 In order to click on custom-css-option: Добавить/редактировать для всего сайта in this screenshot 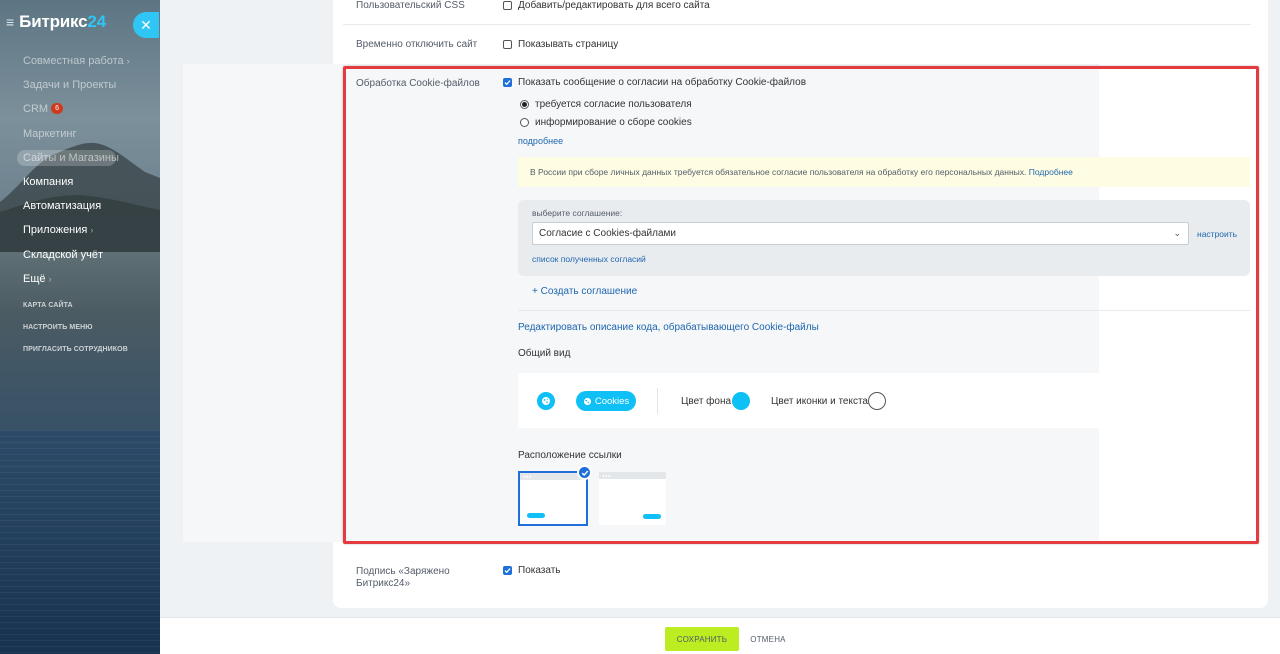, I will do `click(606, 5)`.